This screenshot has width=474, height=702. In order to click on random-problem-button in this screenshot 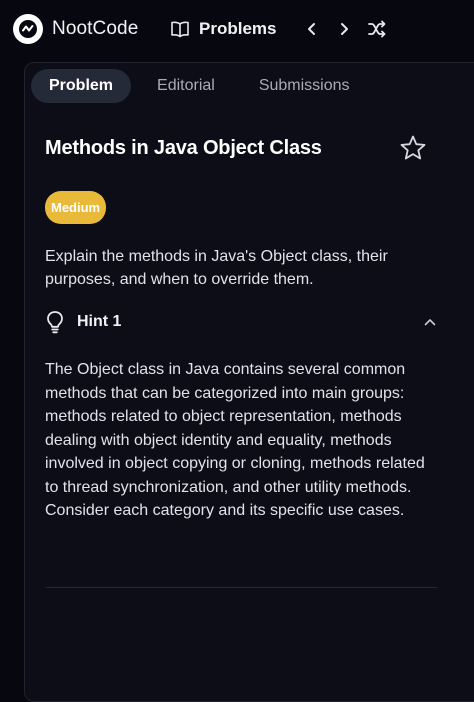, I will do `click(377, 29)`.